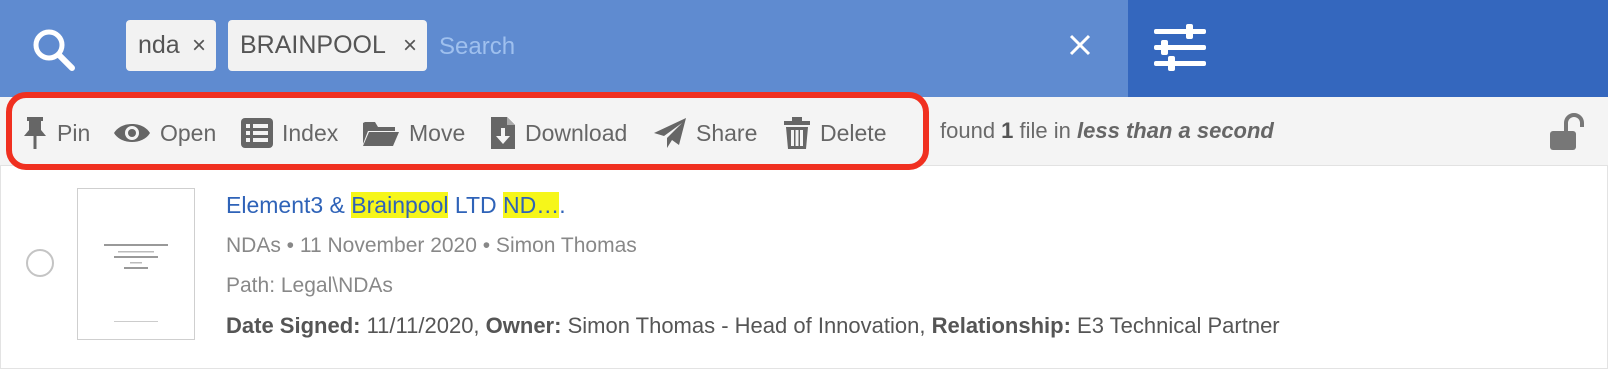 This screenshot has height=369, width=1608. I want to click on document-thumbnail, so click(136, 264).